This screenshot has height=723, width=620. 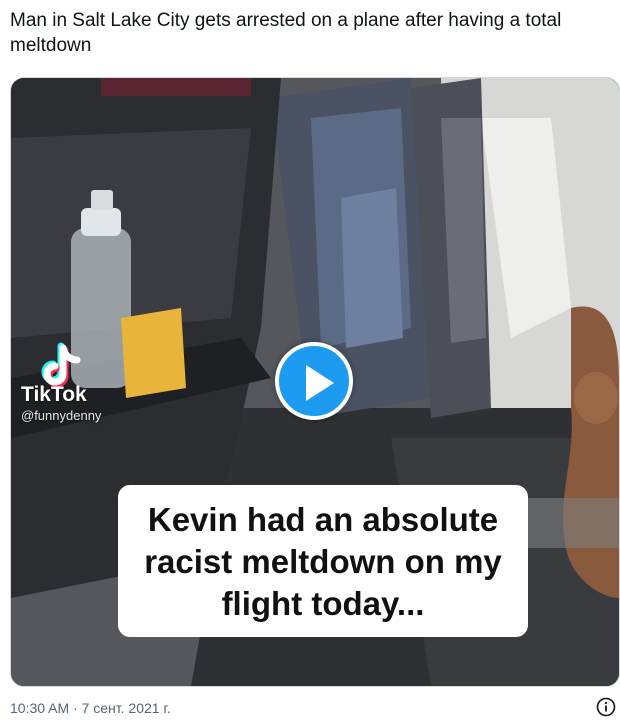 I want to click on tiktok-handle: @funnydenny, so click(x=61, y=415).